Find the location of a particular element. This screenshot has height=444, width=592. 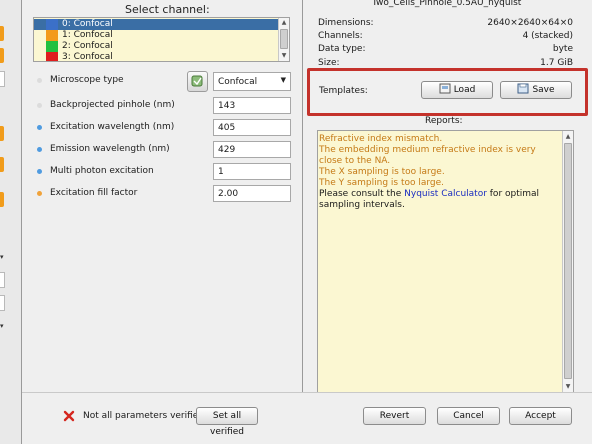

param-excitation-wavelength: Excitation wavelength (nm) 405 is located at coordinates (162, 128).